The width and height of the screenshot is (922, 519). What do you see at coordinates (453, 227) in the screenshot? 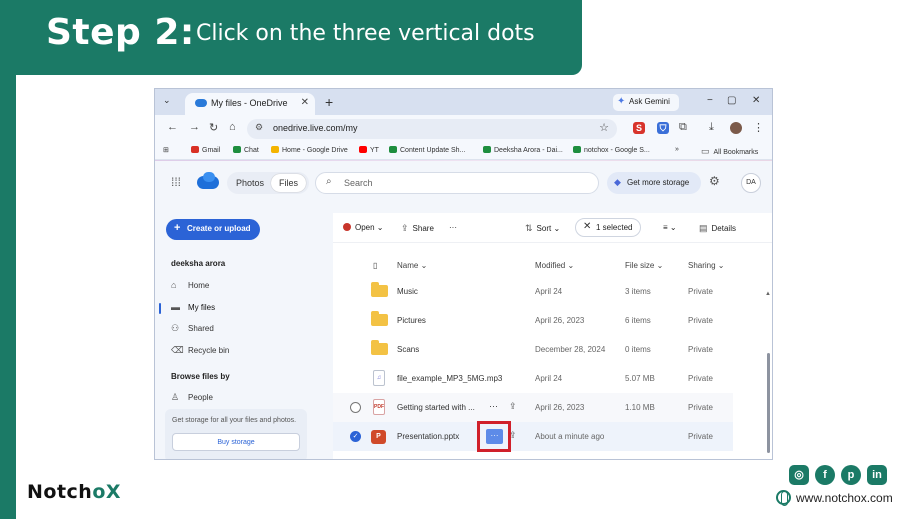
I see `more-commands-button: ···` at bounding box center [453, 227].